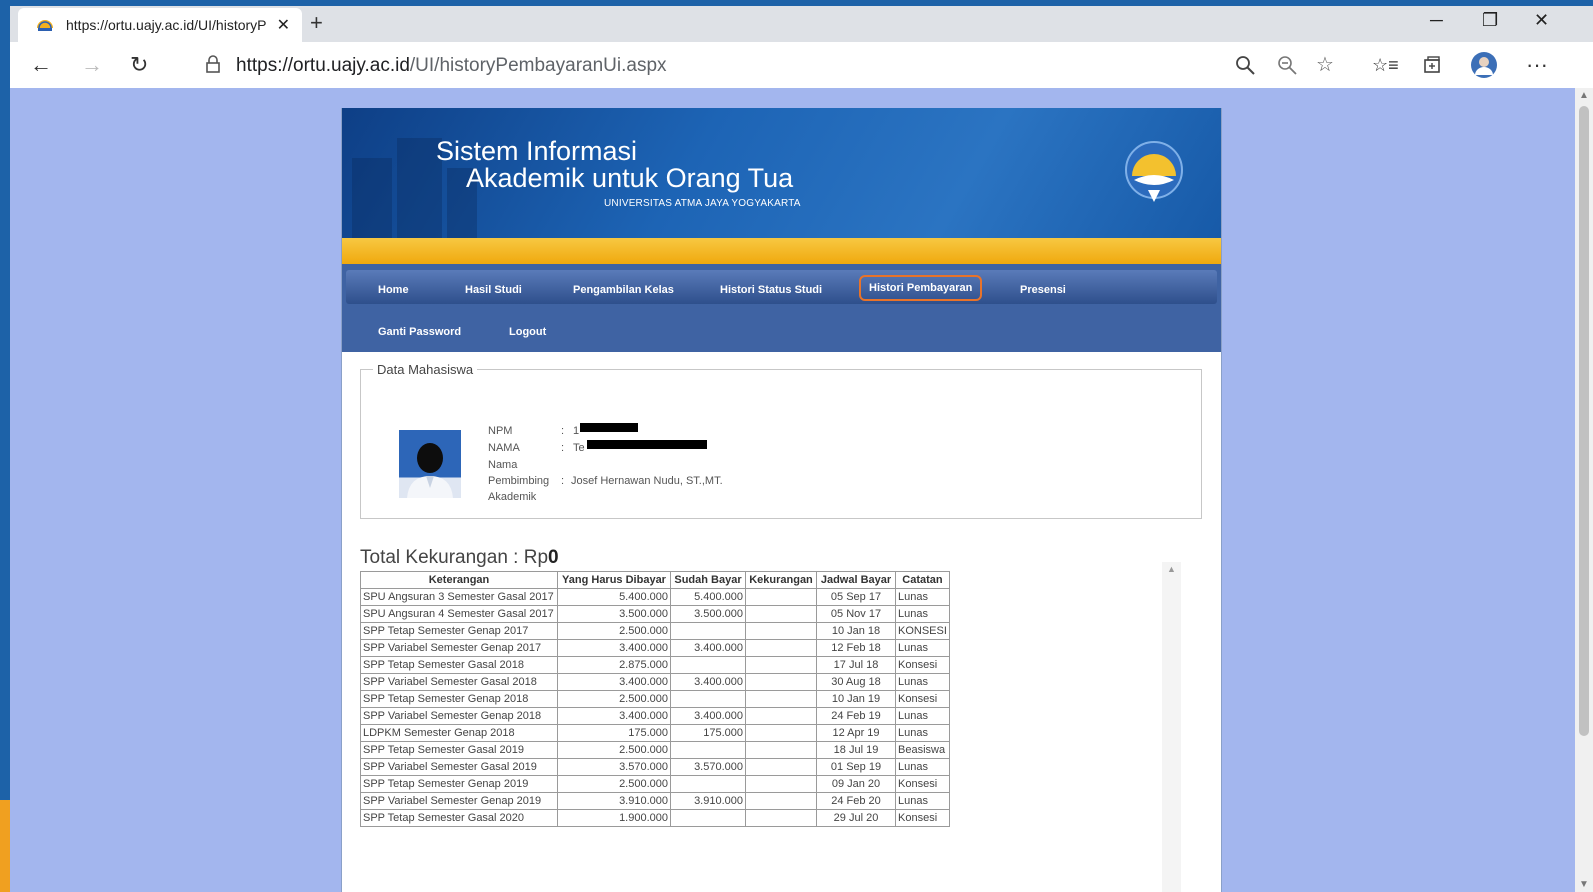  I want to click on more-icon: ···, so click(1537, 65).